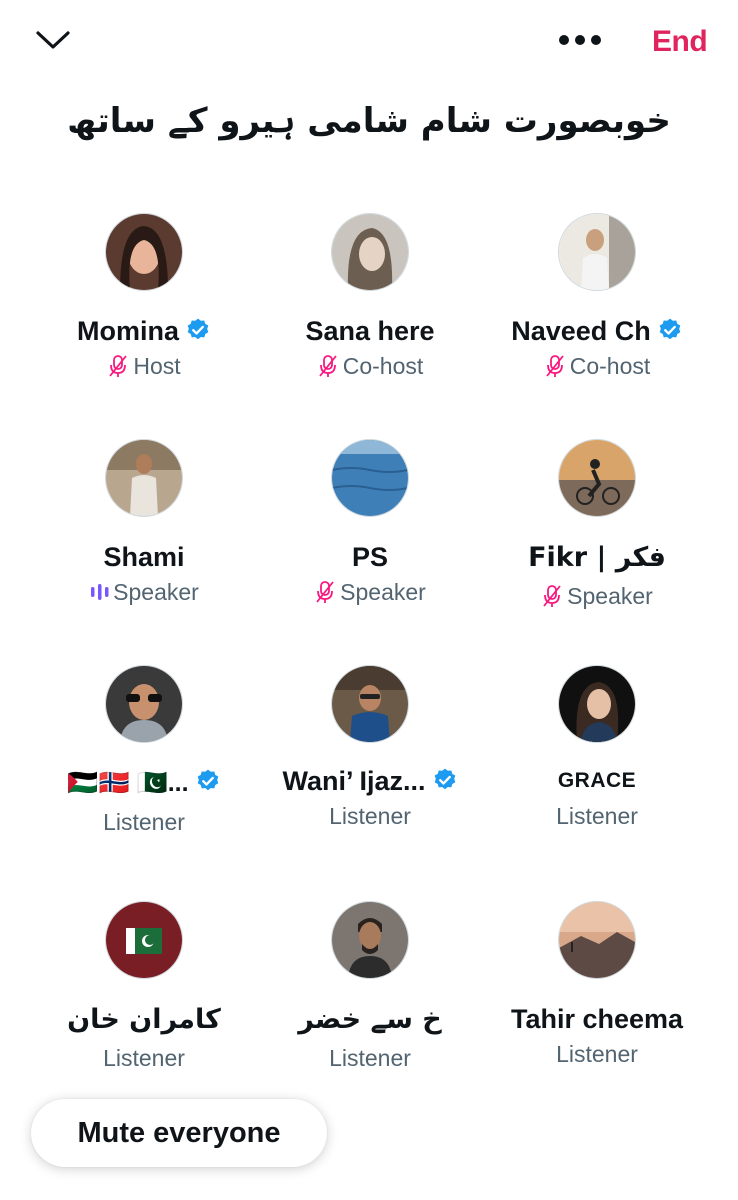 The image size is (738, 1200). What do you see at coordinates (597, 1019) in the screenshot?
I see `participant-name: Tahir cheema` at bounding box center [597, 1019].